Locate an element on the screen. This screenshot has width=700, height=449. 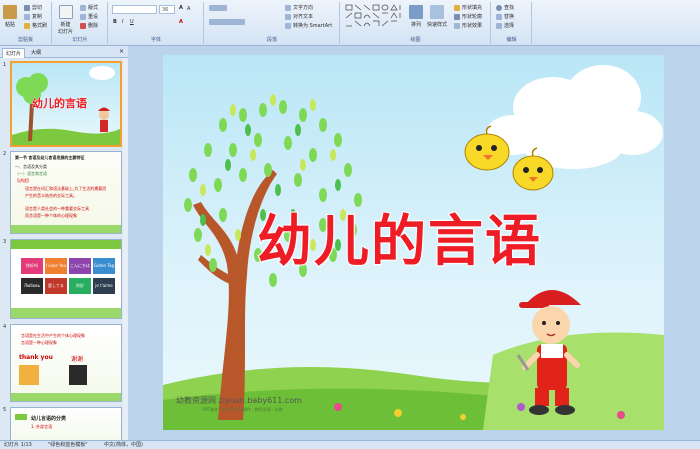
brush-icon is located at coordinates (27, 25).